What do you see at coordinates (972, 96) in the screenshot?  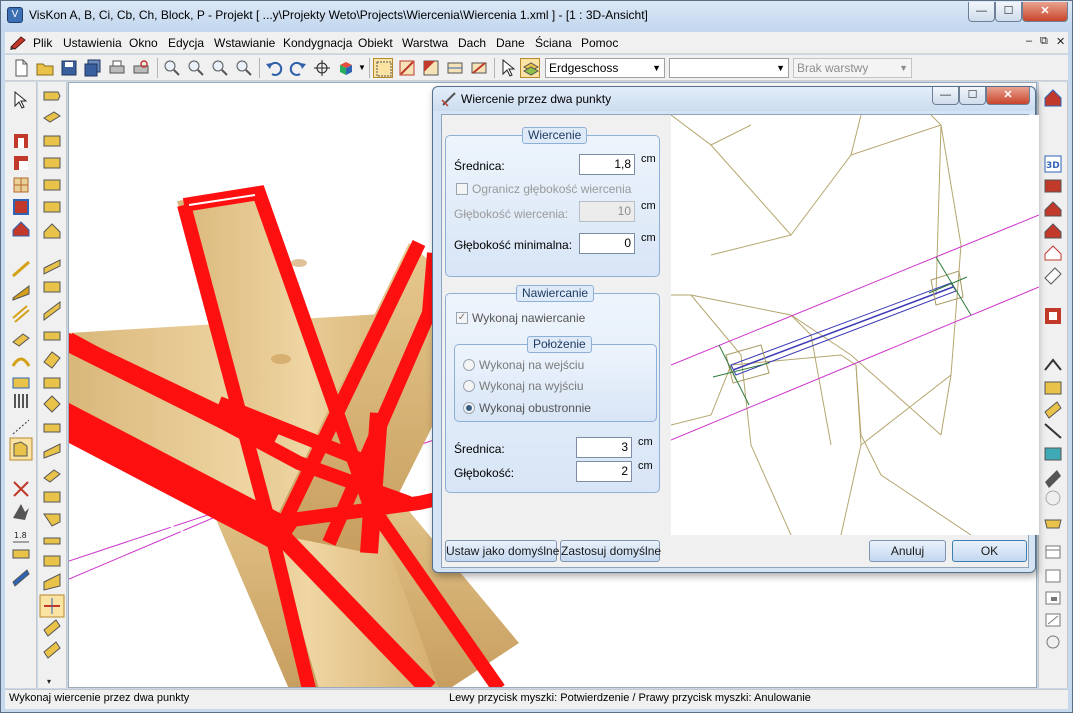 I see `dialog-maximize-button: ☐` at bounding box center [972, 96].